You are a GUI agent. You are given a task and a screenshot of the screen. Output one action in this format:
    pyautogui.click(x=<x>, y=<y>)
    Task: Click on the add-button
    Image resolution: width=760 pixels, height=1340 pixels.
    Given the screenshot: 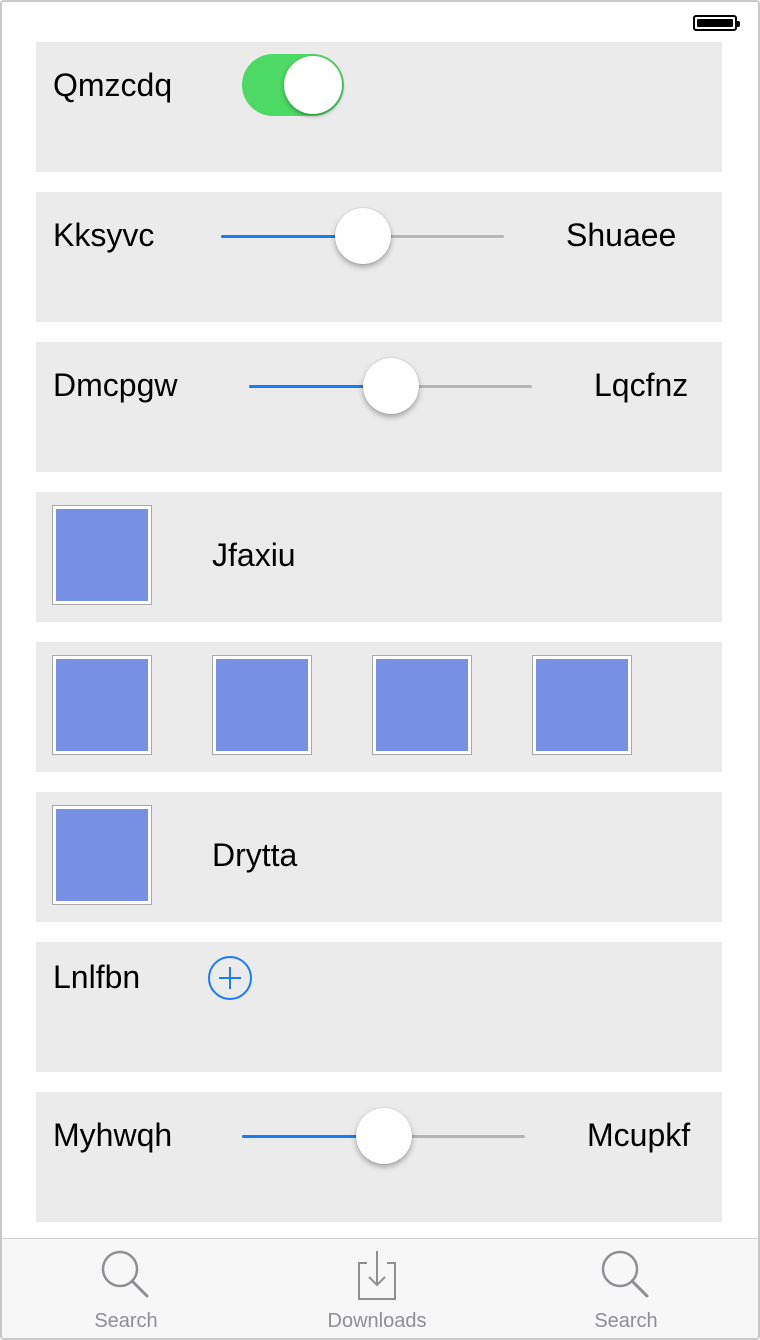 What is the action you would take?
    pyautogui.click(x=230, y=978)
    